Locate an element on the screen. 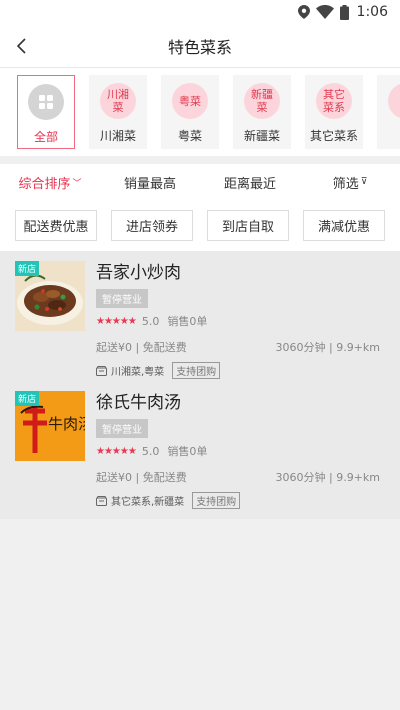  battery-icon is located at coordinates (344, 12).